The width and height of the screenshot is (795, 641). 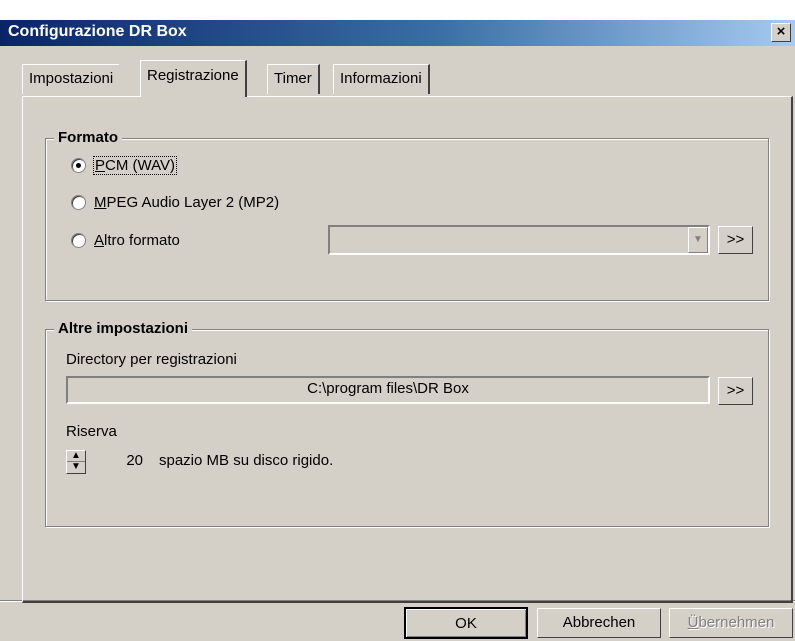 What do you see at coordinates (119, 460) in the screenshot?
I see `riserva-value: 20` at bounding box center [119, 460].